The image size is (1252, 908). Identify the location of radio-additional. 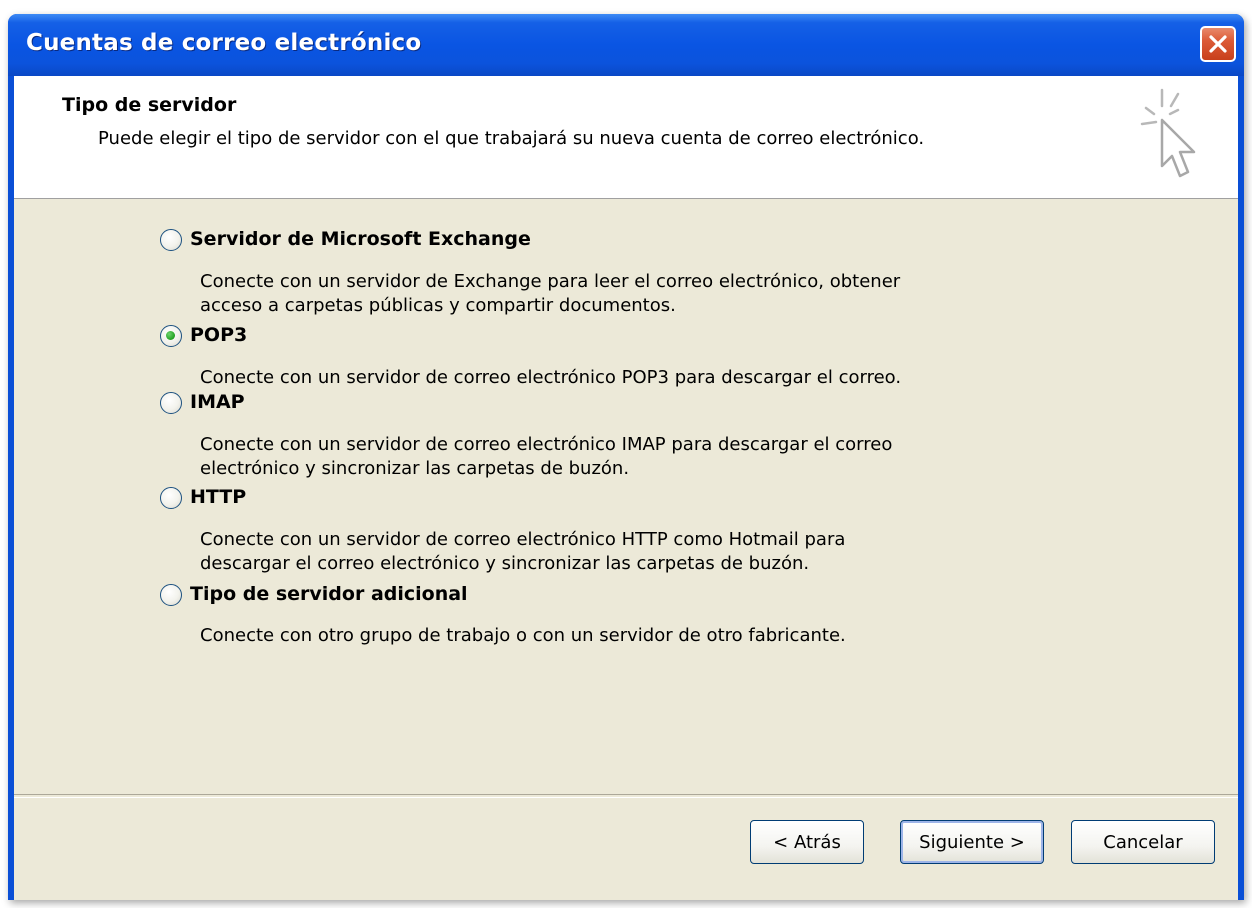
(171, 595).